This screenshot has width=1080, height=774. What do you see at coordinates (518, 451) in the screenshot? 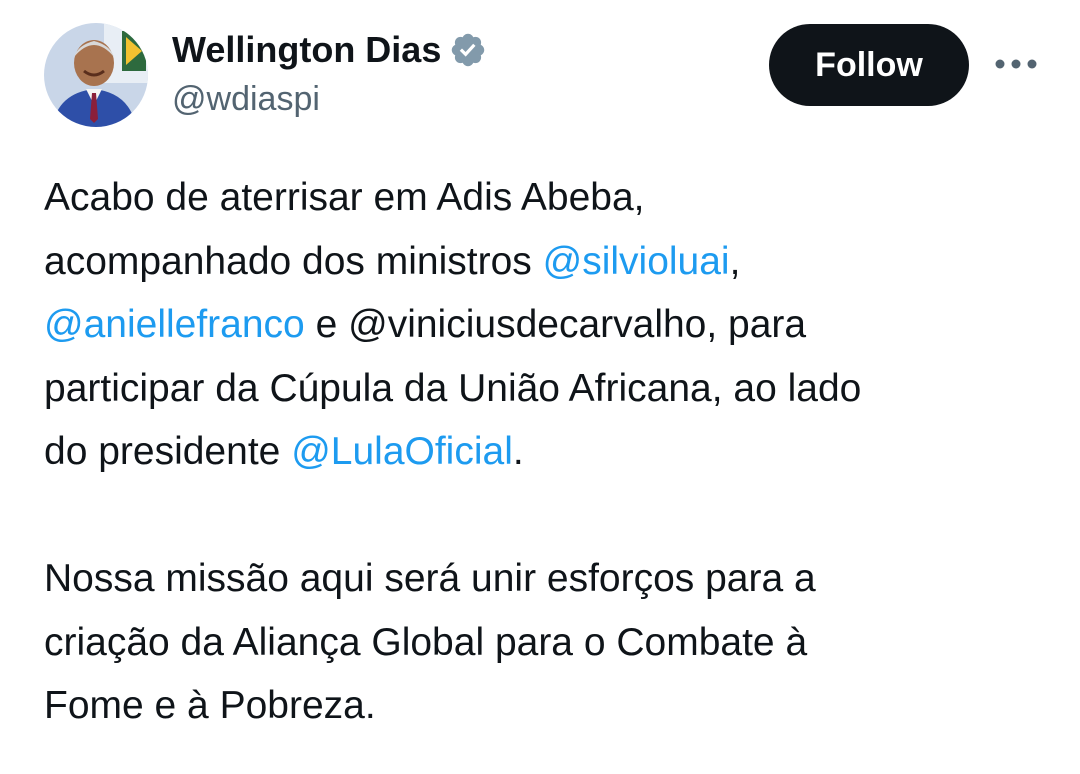
I see `tweet-text-span: .` at bounding box center [518, 451].